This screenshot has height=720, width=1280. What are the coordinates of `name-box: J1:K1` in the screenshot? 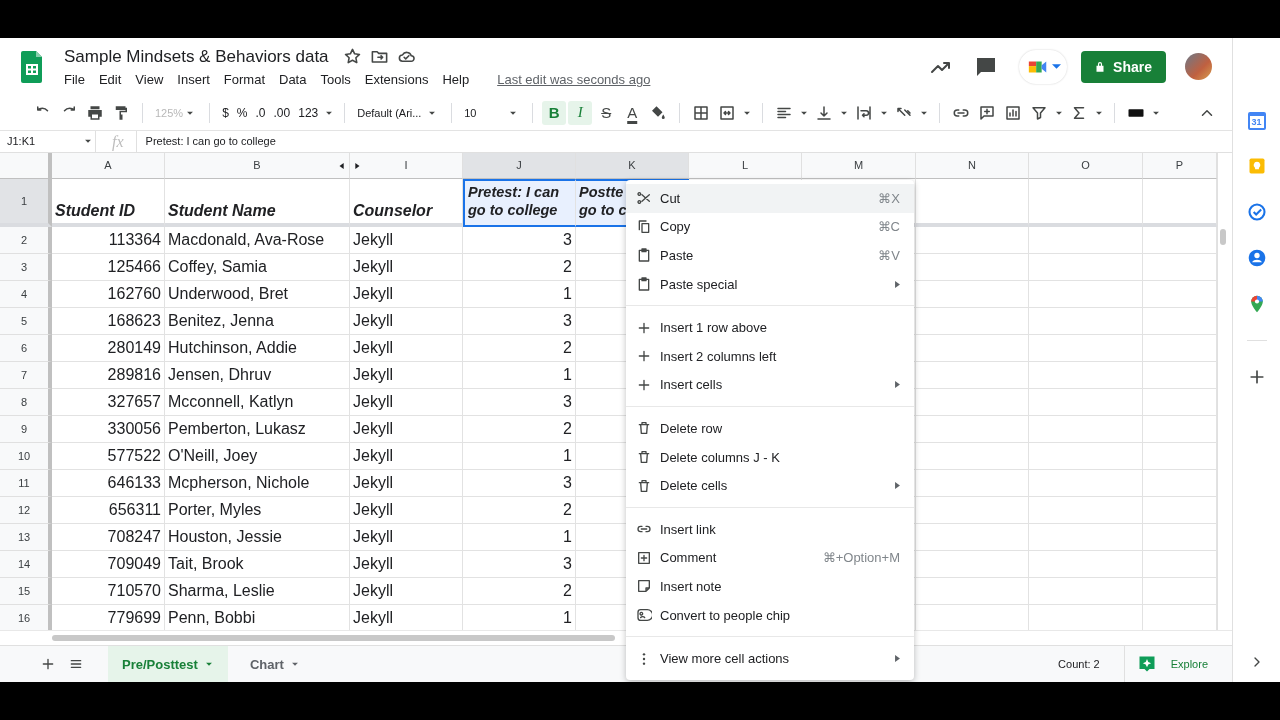 It's located at (48, 141).